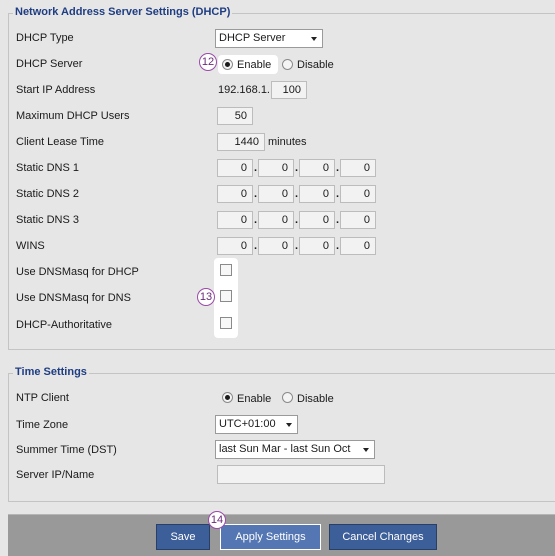 This screenshot has height=556, width=555. What do you see at coordinates (60, 142) in the screenshot?
I see `lease-time-label: Client Lease Time` at bounding box center [60, 142].